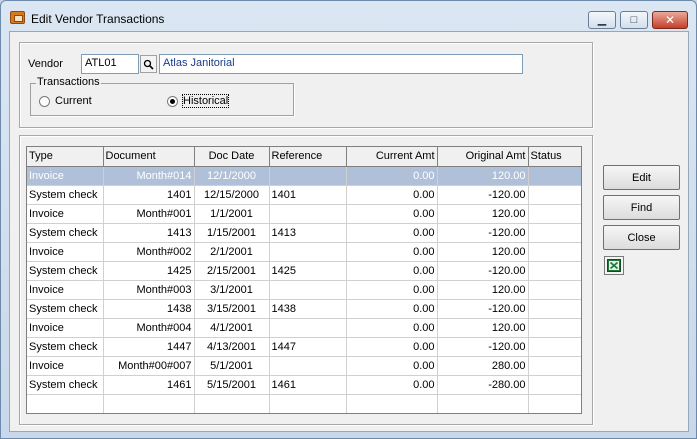 The height and width of the screenshot is (439, 697). Describe the element at coordinates (73, 101) in the screenshot. I see `current-radio-label: Current` at that location.